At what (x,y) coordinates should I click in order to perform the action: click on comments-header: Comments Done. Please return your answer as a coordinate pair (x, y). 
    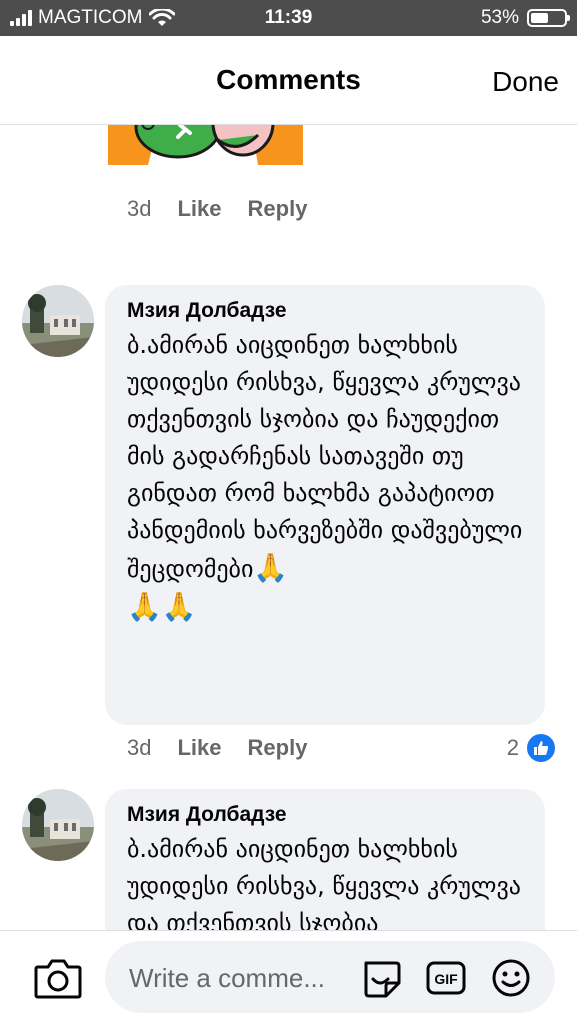
    Looking at the image, I should click on (288, 80).